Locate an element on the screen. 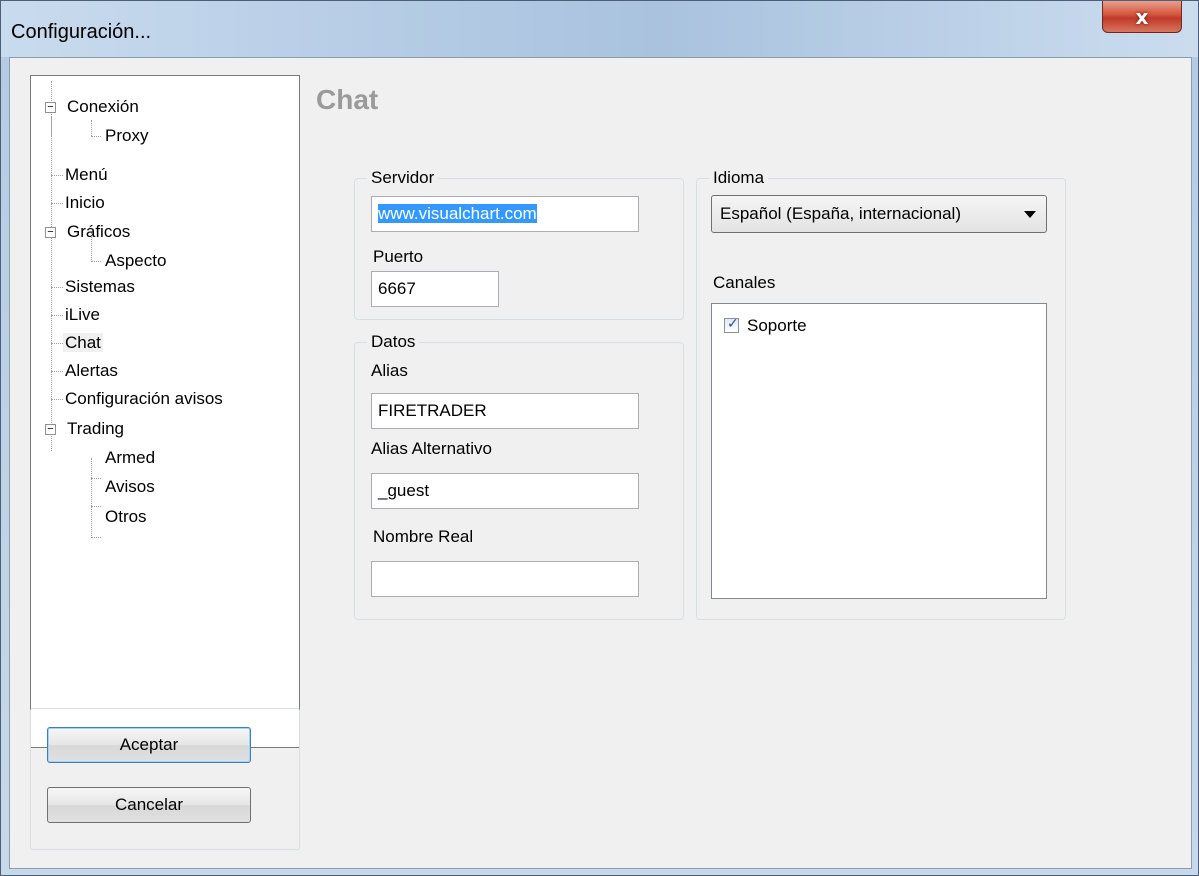 This screenshot has width=1199, height=876. tree-item-chat: Chat is located at coordinates (83, 343).